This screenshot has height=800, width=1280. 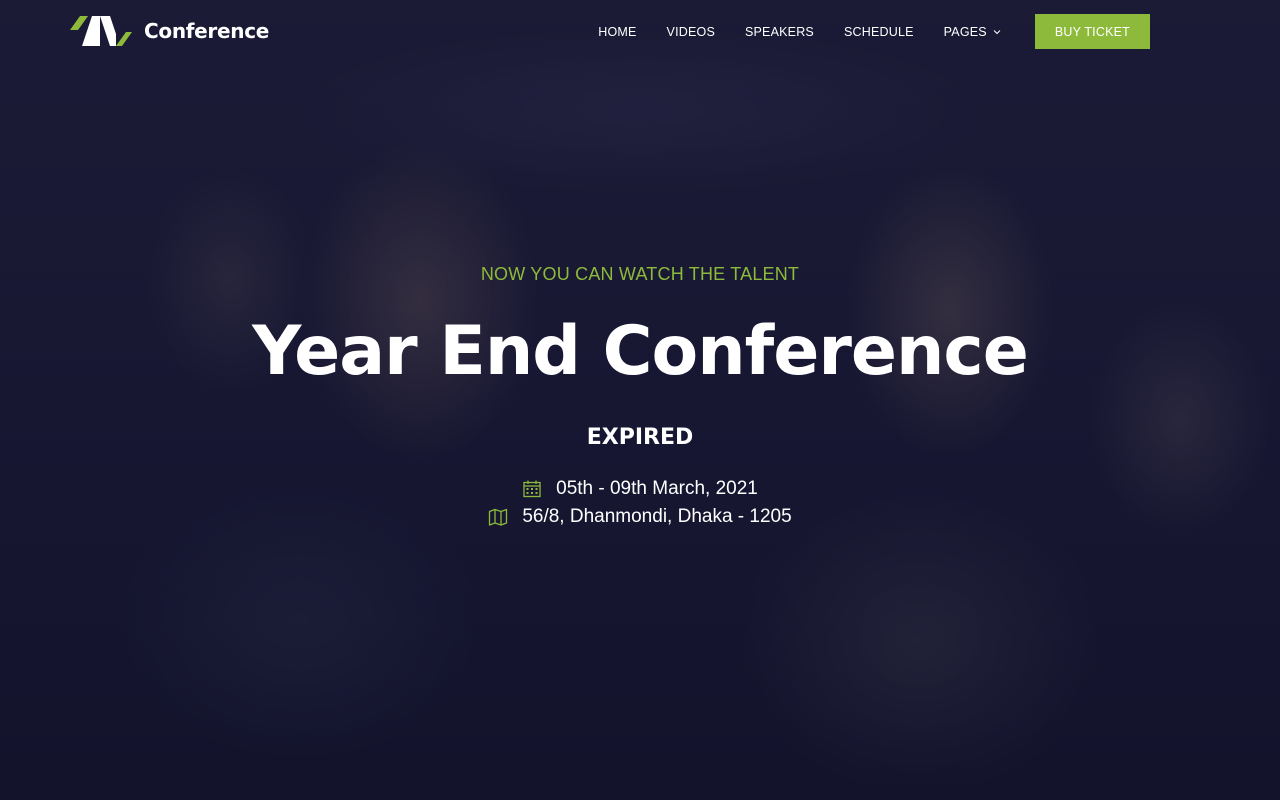 What do you see at coordinates (640, 351) in the screenshot?
I see `page-title: Year End Conference` at bounding box center [640, 351].